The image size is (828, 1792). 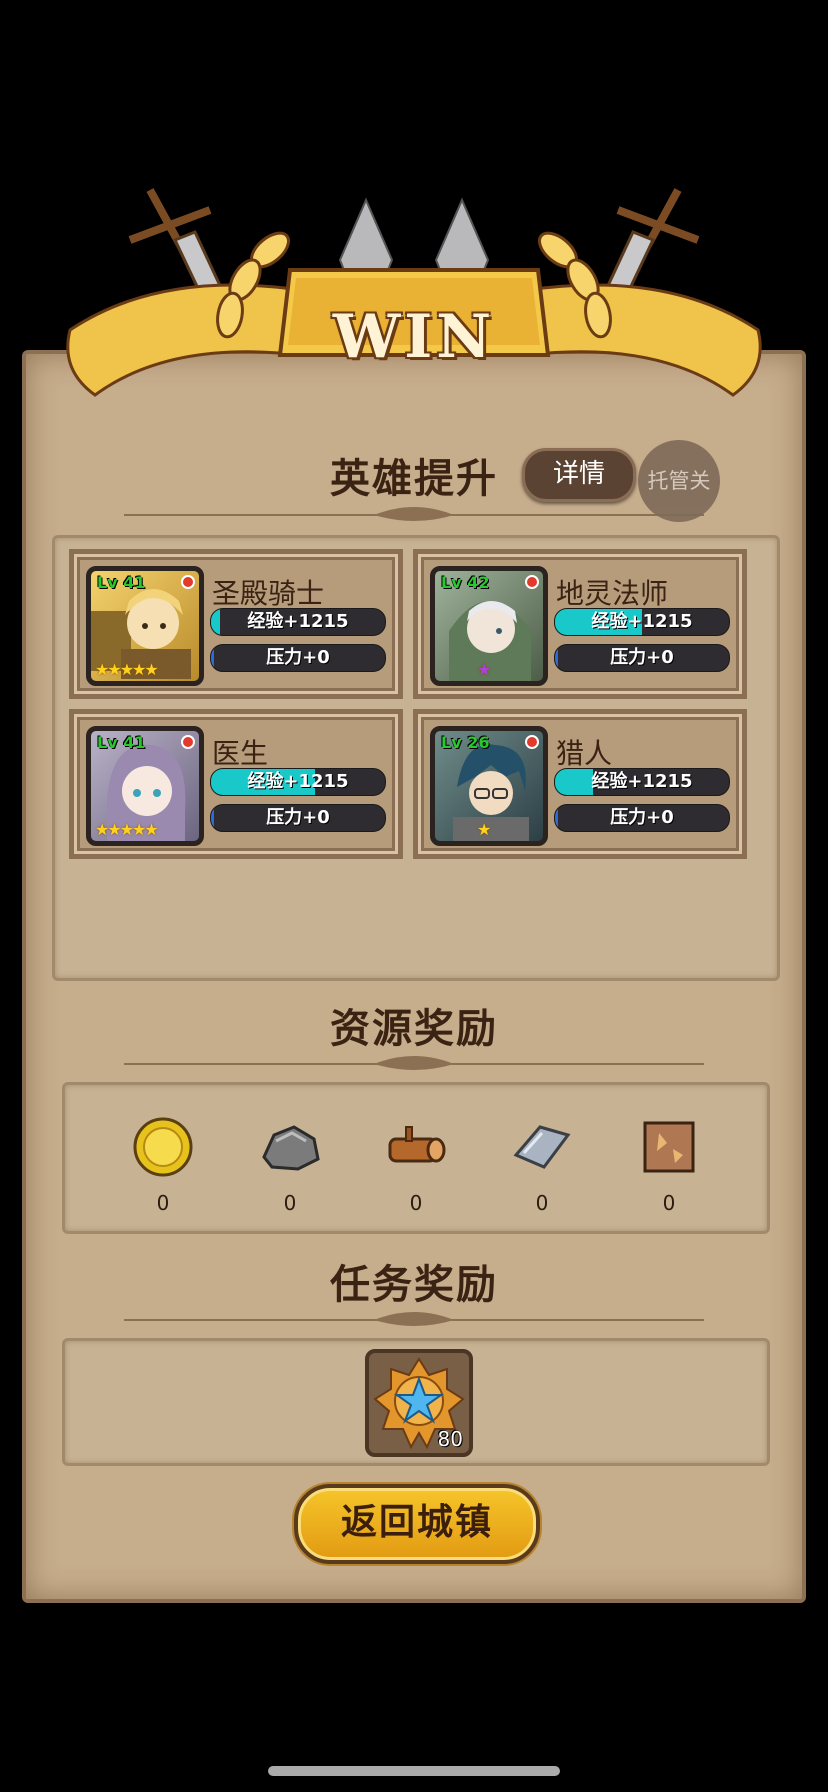 What do you see at coordinates (419, 1403) in the screenshot?
I see `task-reward-item: 80` at bounding box center [419, 1403].